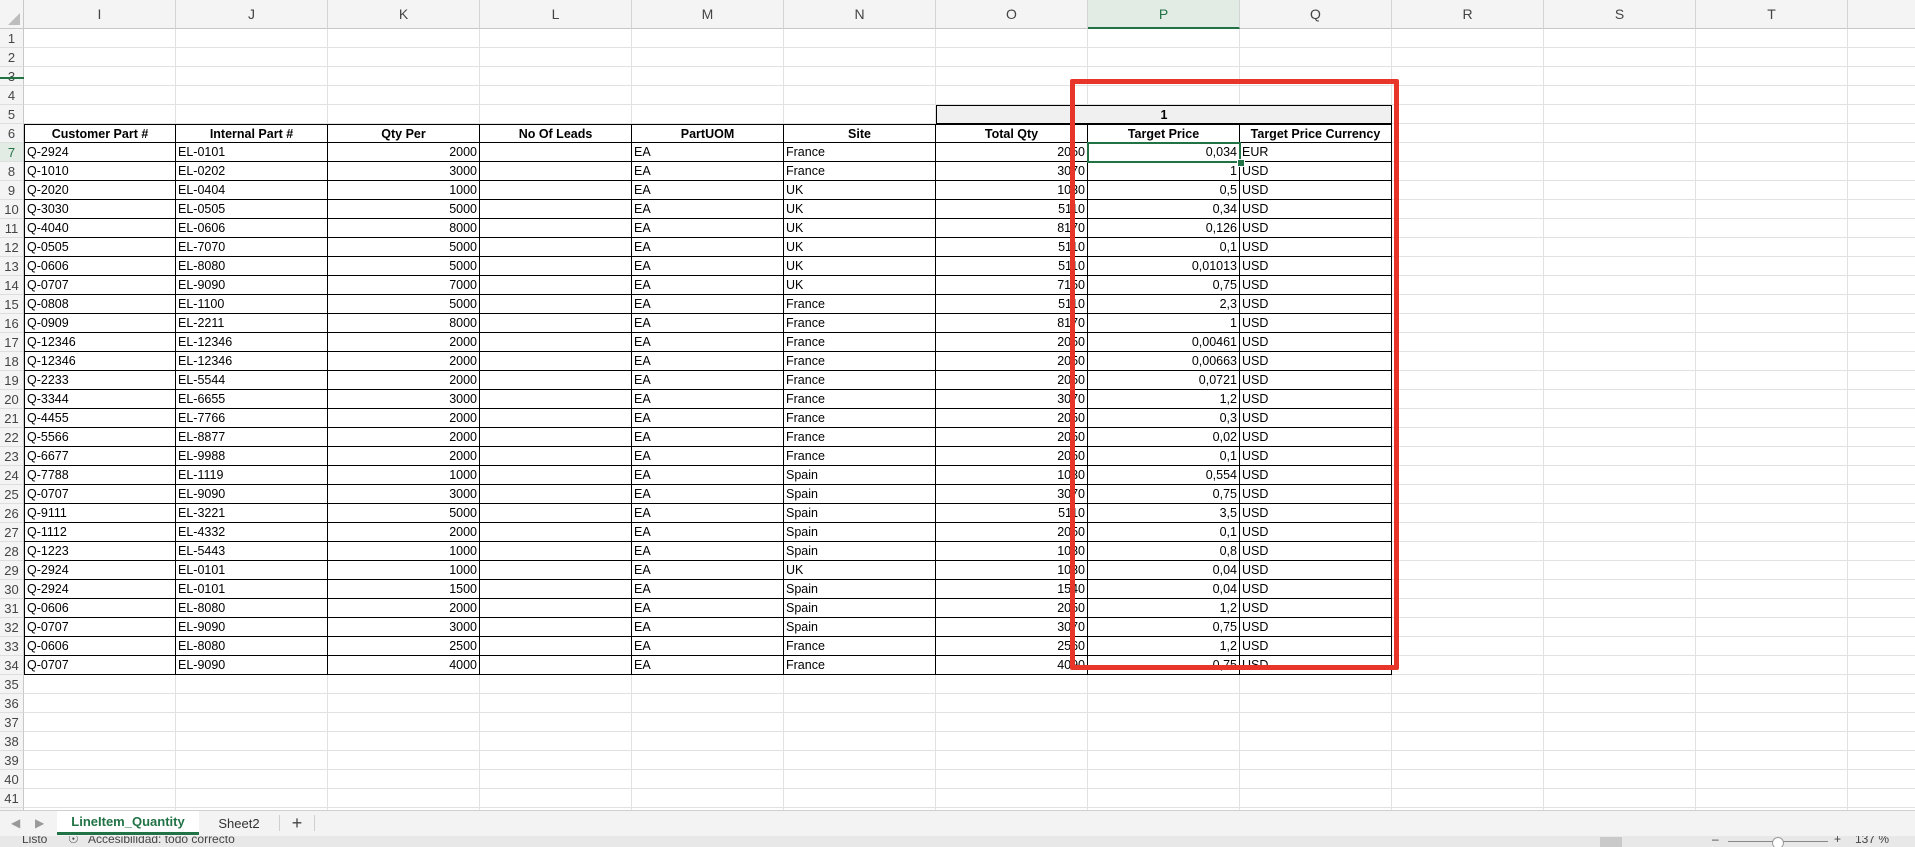 The image size is (1915, 847). Describe the element at coordinates (1164, 190) in the screenshot. I see `table-cell: 0,5` at that location.